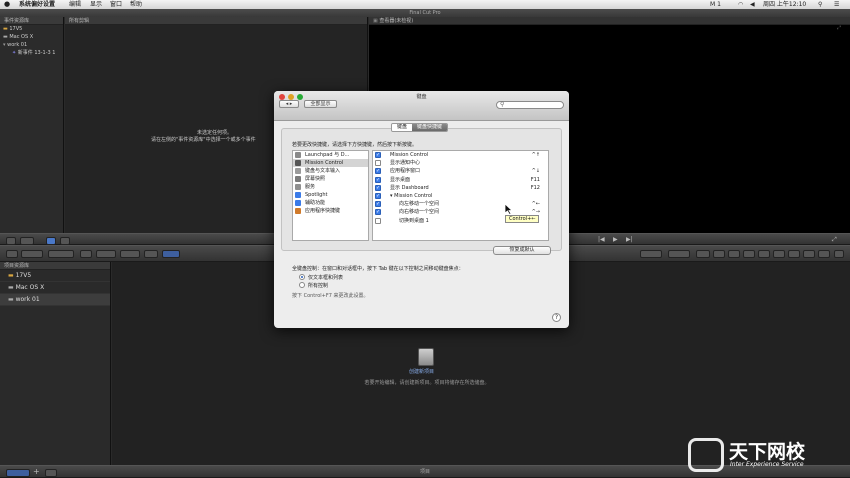 This screenshot has width=850, height=478. Describe the element at coordinates (324, 163) in the screenshot. I see `category-label: Mission Control` at that location.